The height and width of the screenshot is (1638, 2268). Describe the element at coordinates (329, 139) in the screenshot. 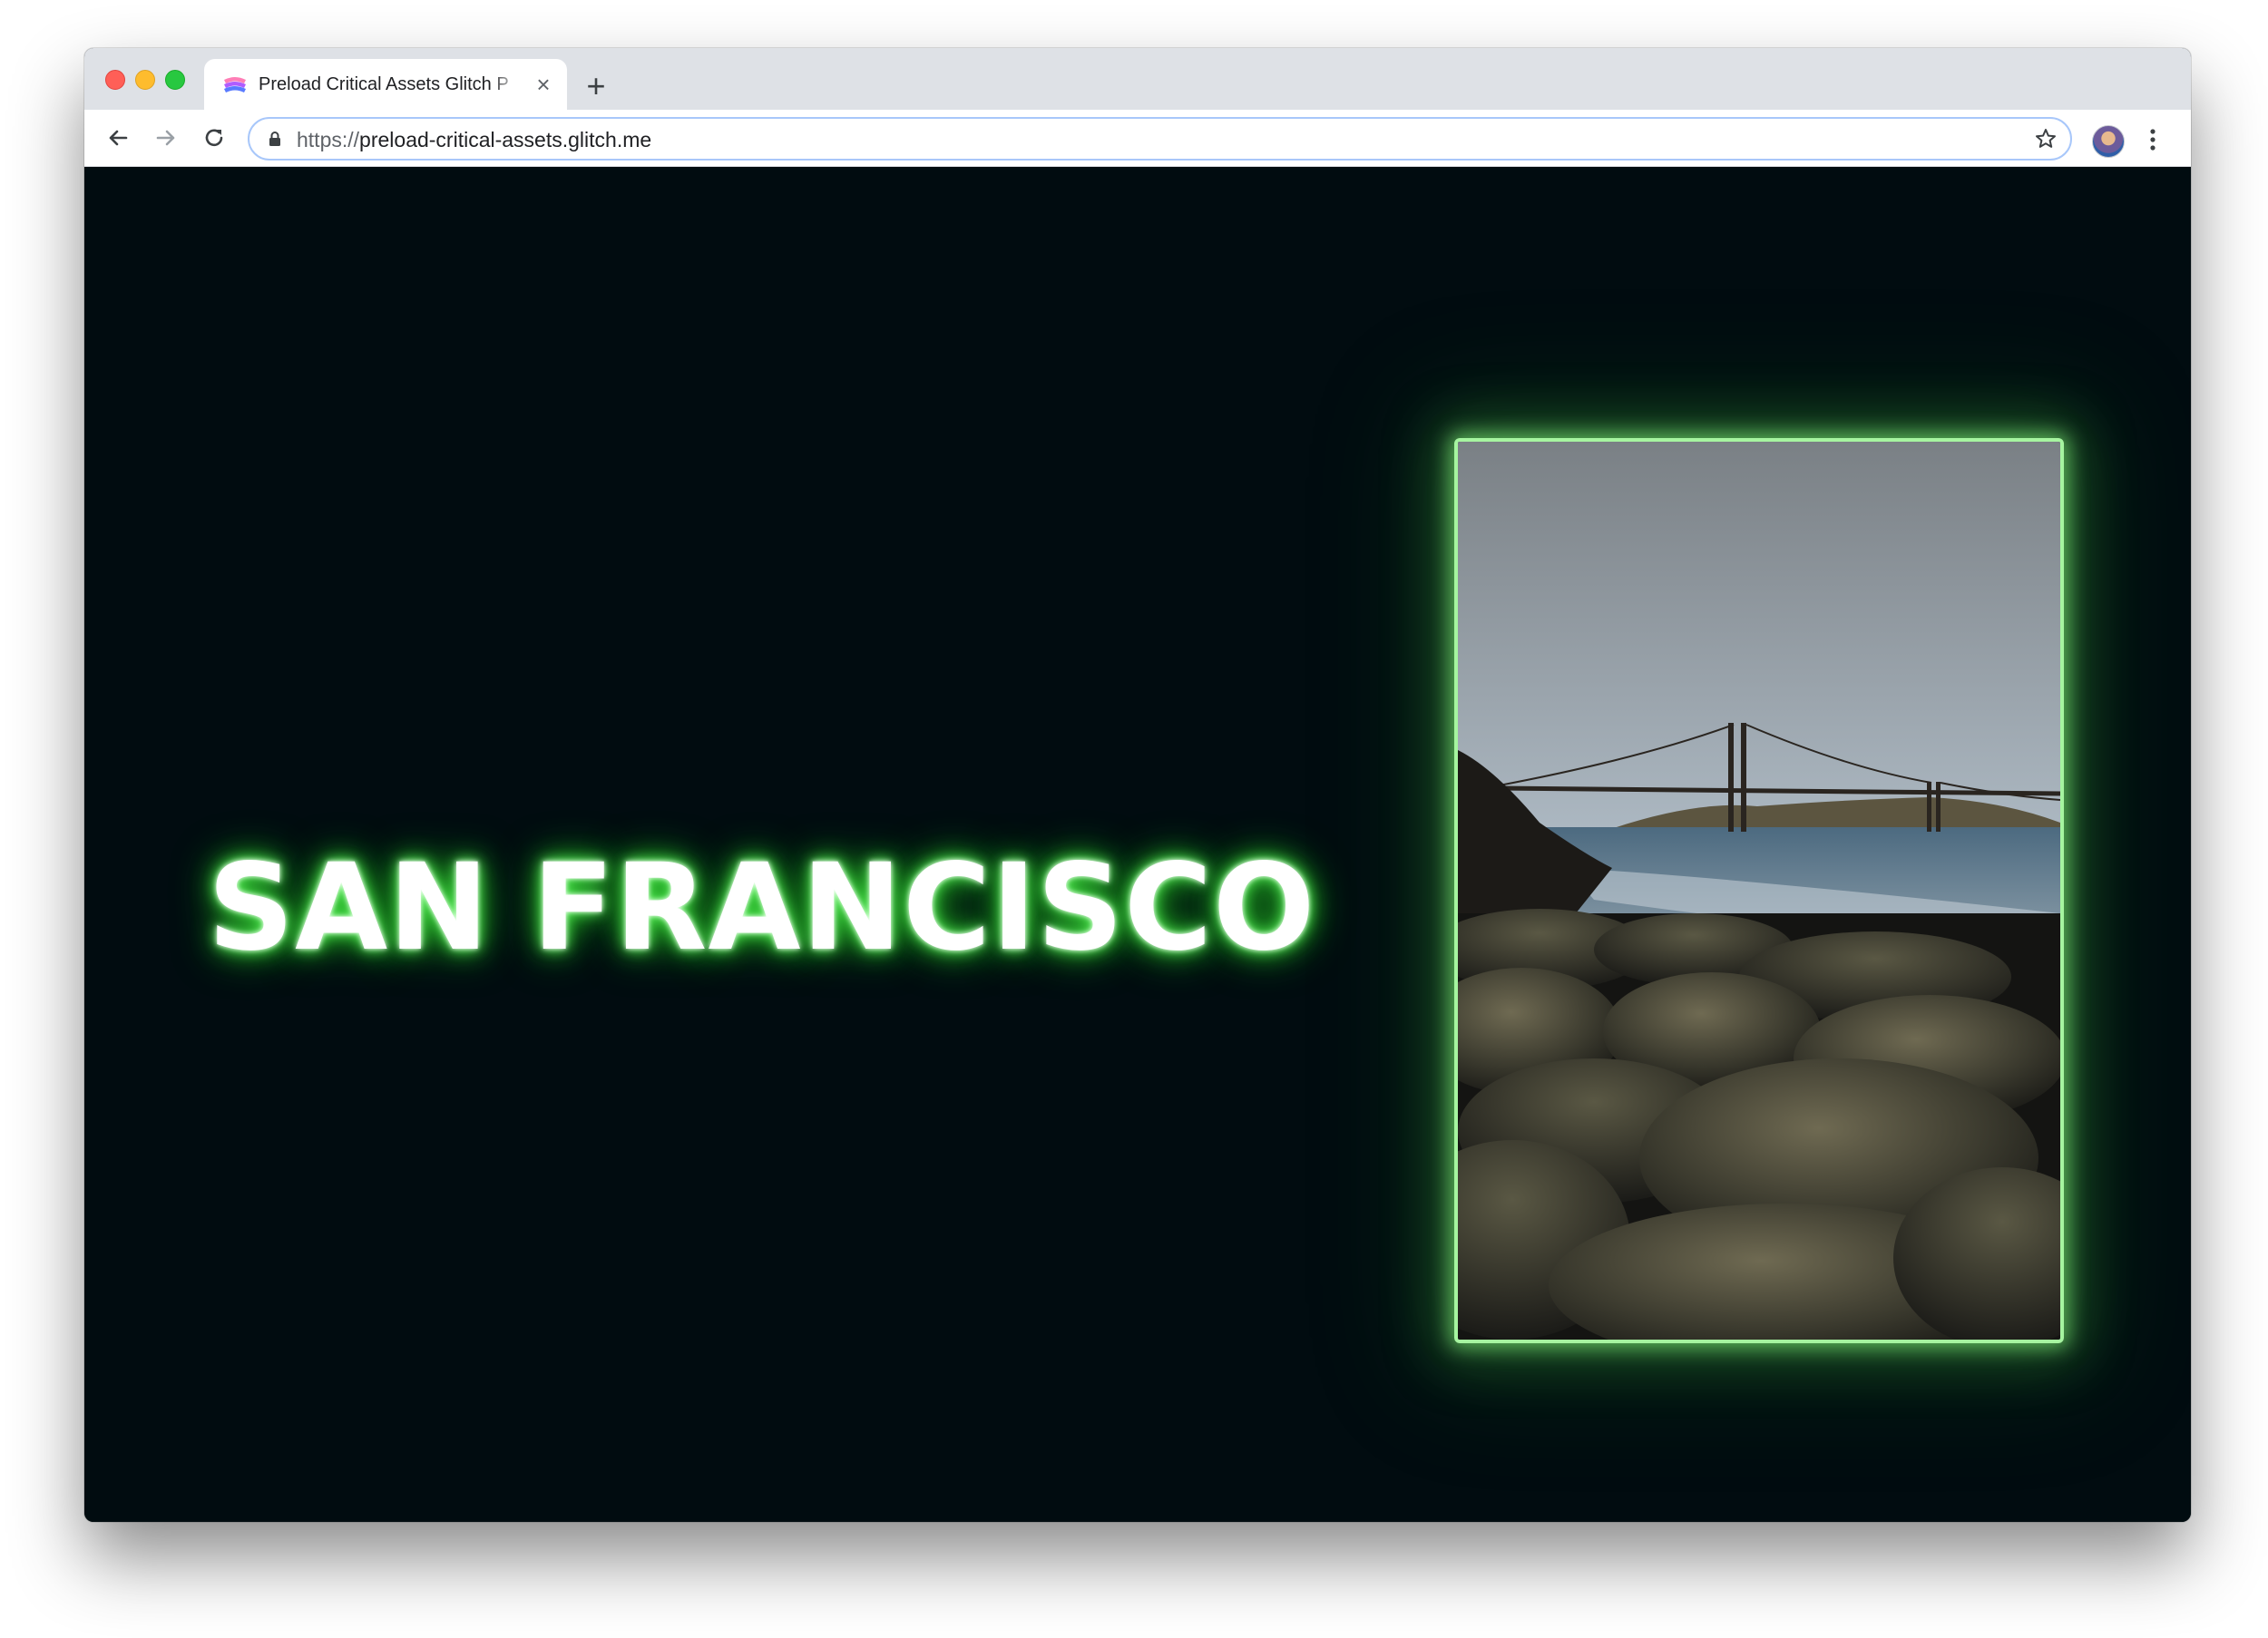

I see `url-scheme: https://` at that location.